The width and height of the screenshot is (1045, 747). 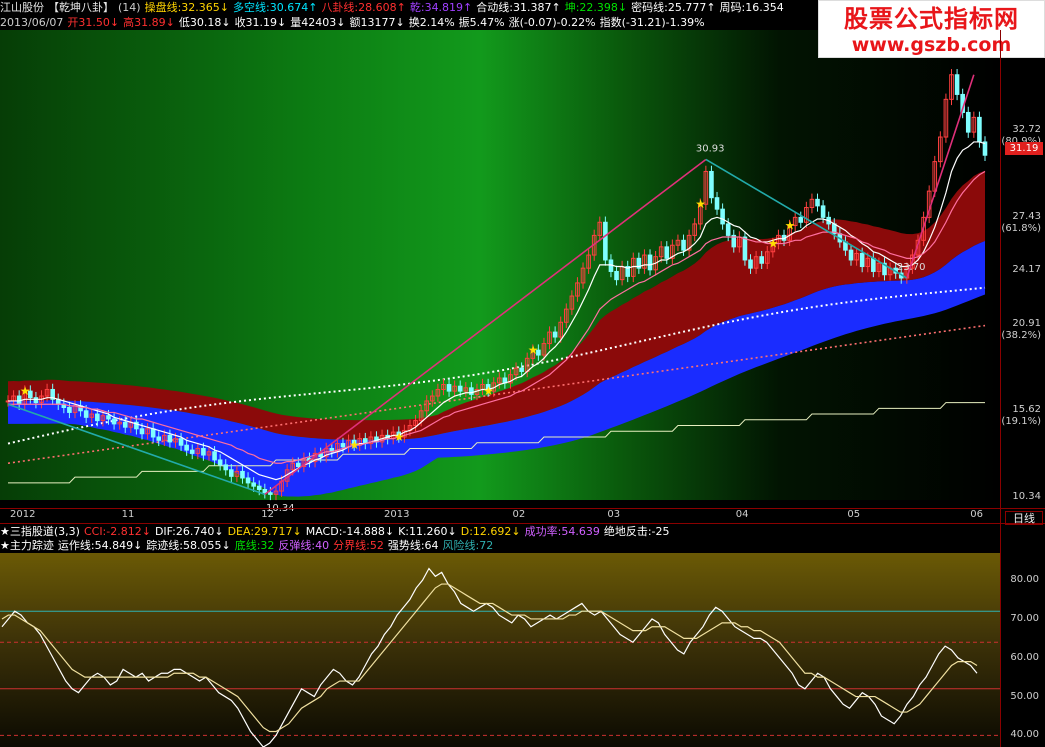 I want to click on indicator2-item: 反弹线:40, so click(x=304, y=545).